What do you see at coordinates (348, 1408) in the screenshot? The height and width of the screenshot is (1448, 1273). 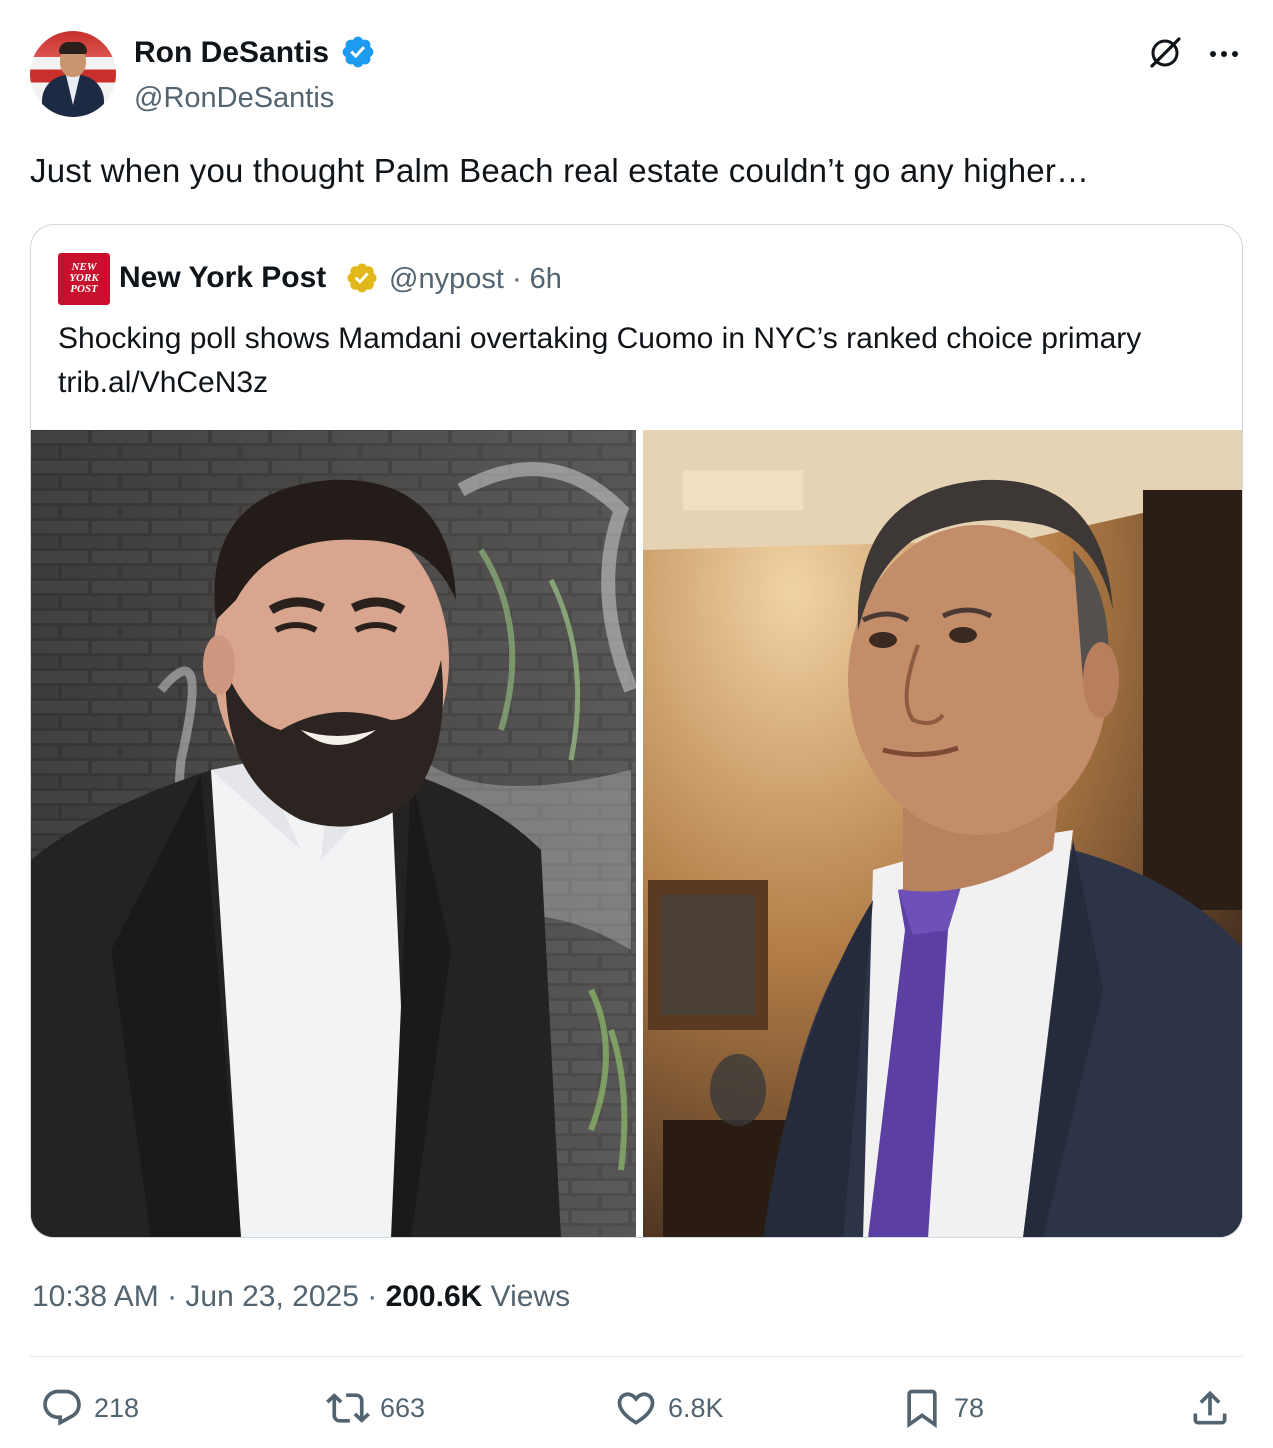 I see `repost-icon` at bounding box center [348, 1408].